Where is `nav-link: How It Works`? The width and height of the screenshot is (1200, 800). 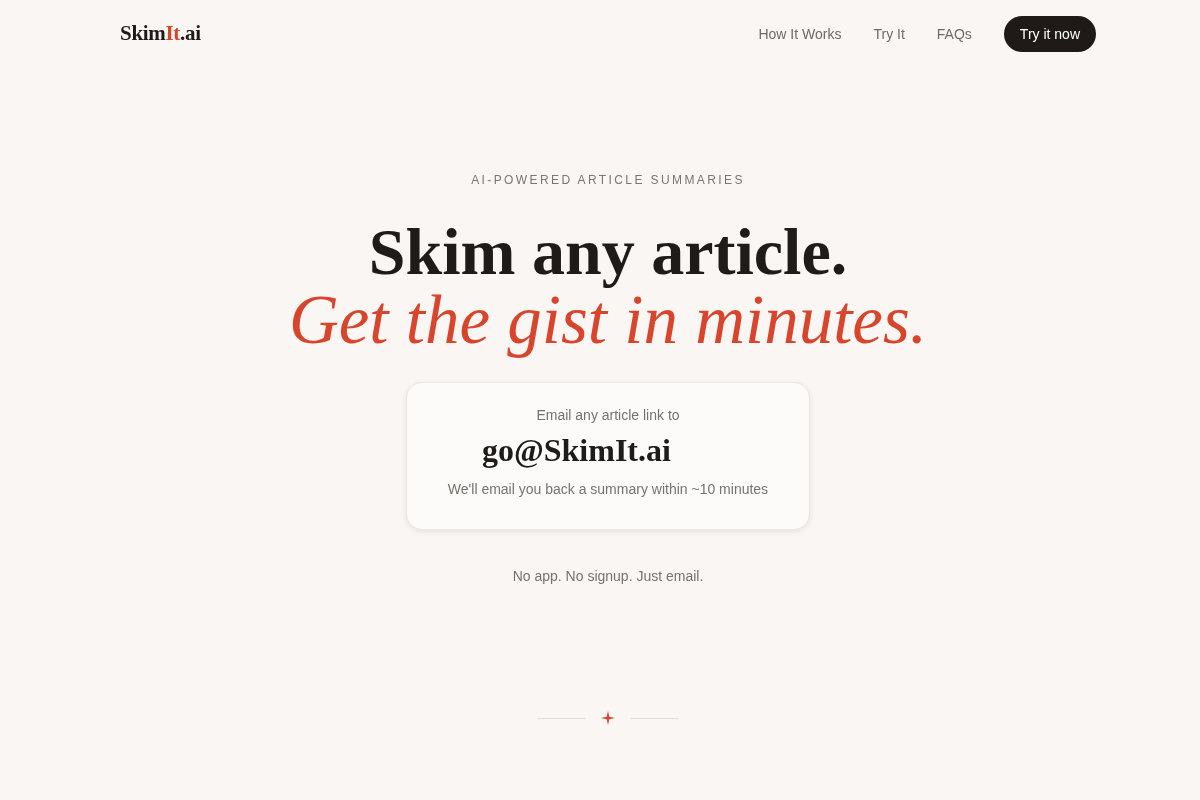 nav-link: How It Works is located at coordinates (800, 34).